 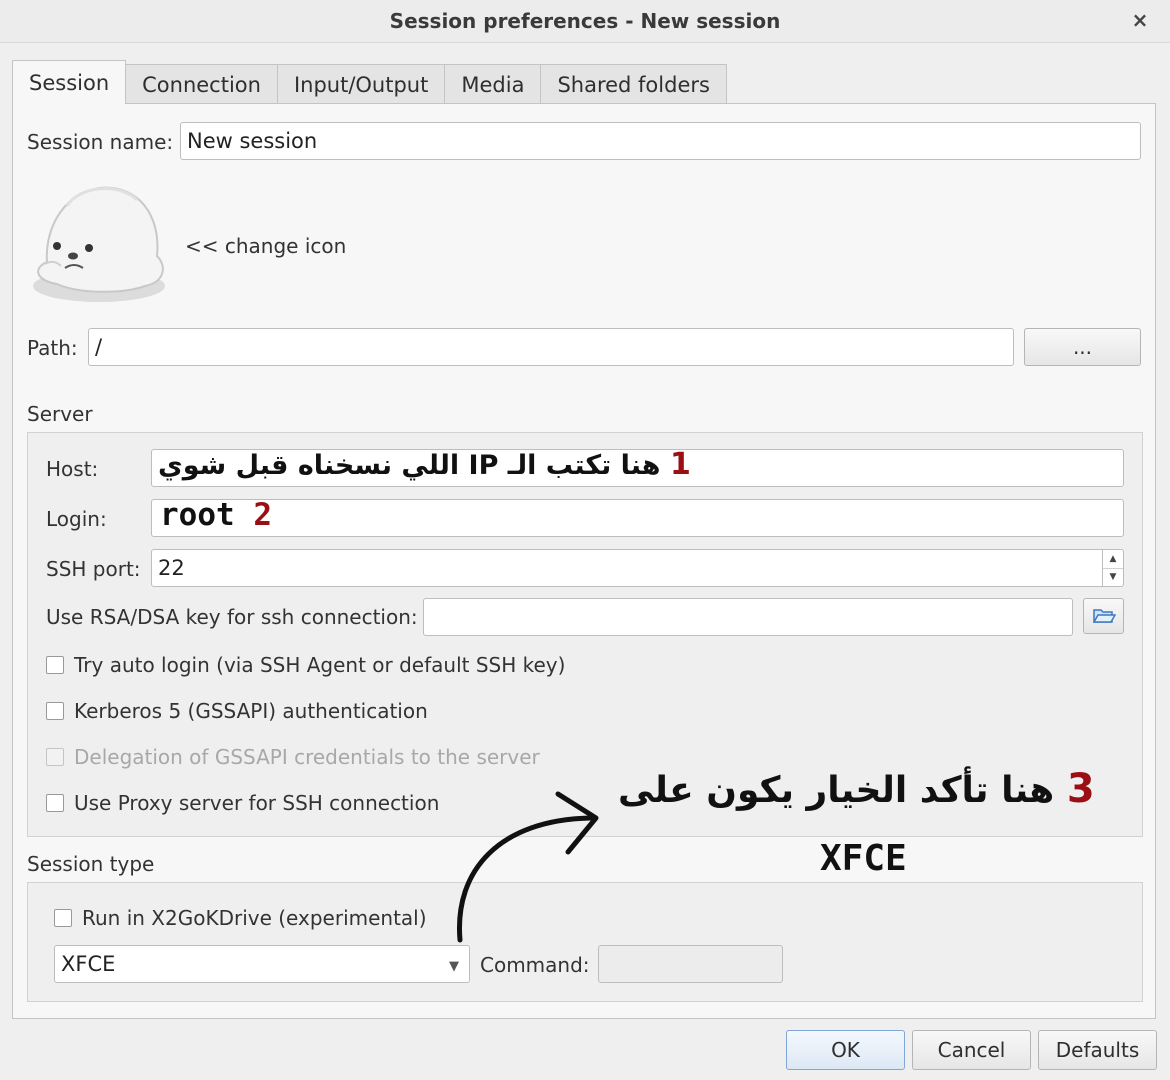 I want to click on window-title: Session preferences - New session, so click(x=585, y=21).